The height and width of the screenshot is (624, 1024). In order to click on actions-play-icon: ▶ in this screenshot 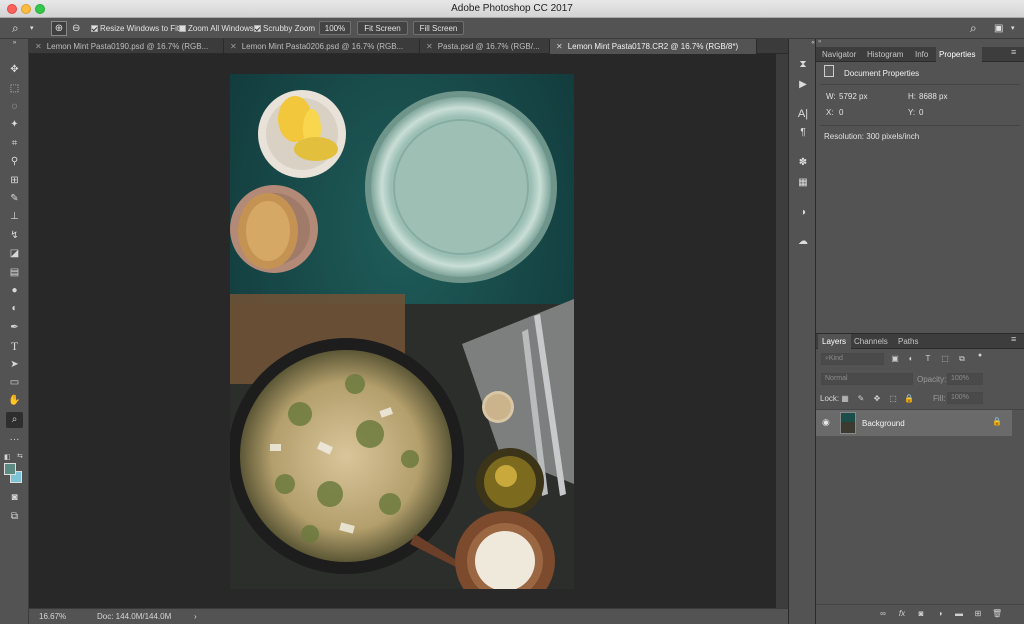, I will do `click(803, 85)`.